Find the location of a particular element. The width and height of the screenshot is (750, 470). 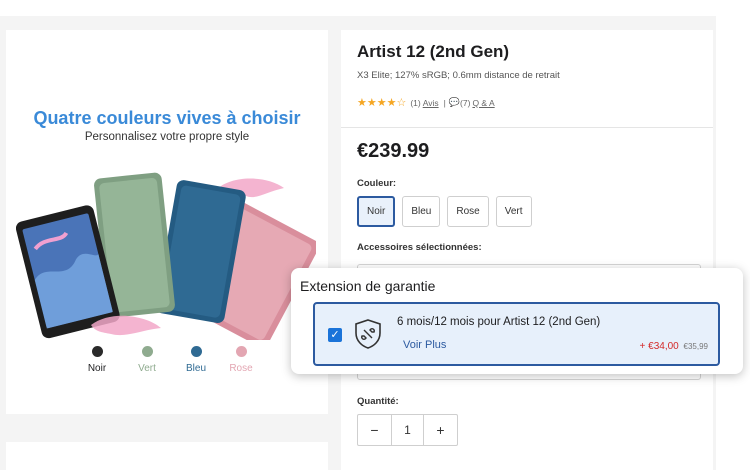

popup-title: Extension de garantie is located at coordinates (368, 286).